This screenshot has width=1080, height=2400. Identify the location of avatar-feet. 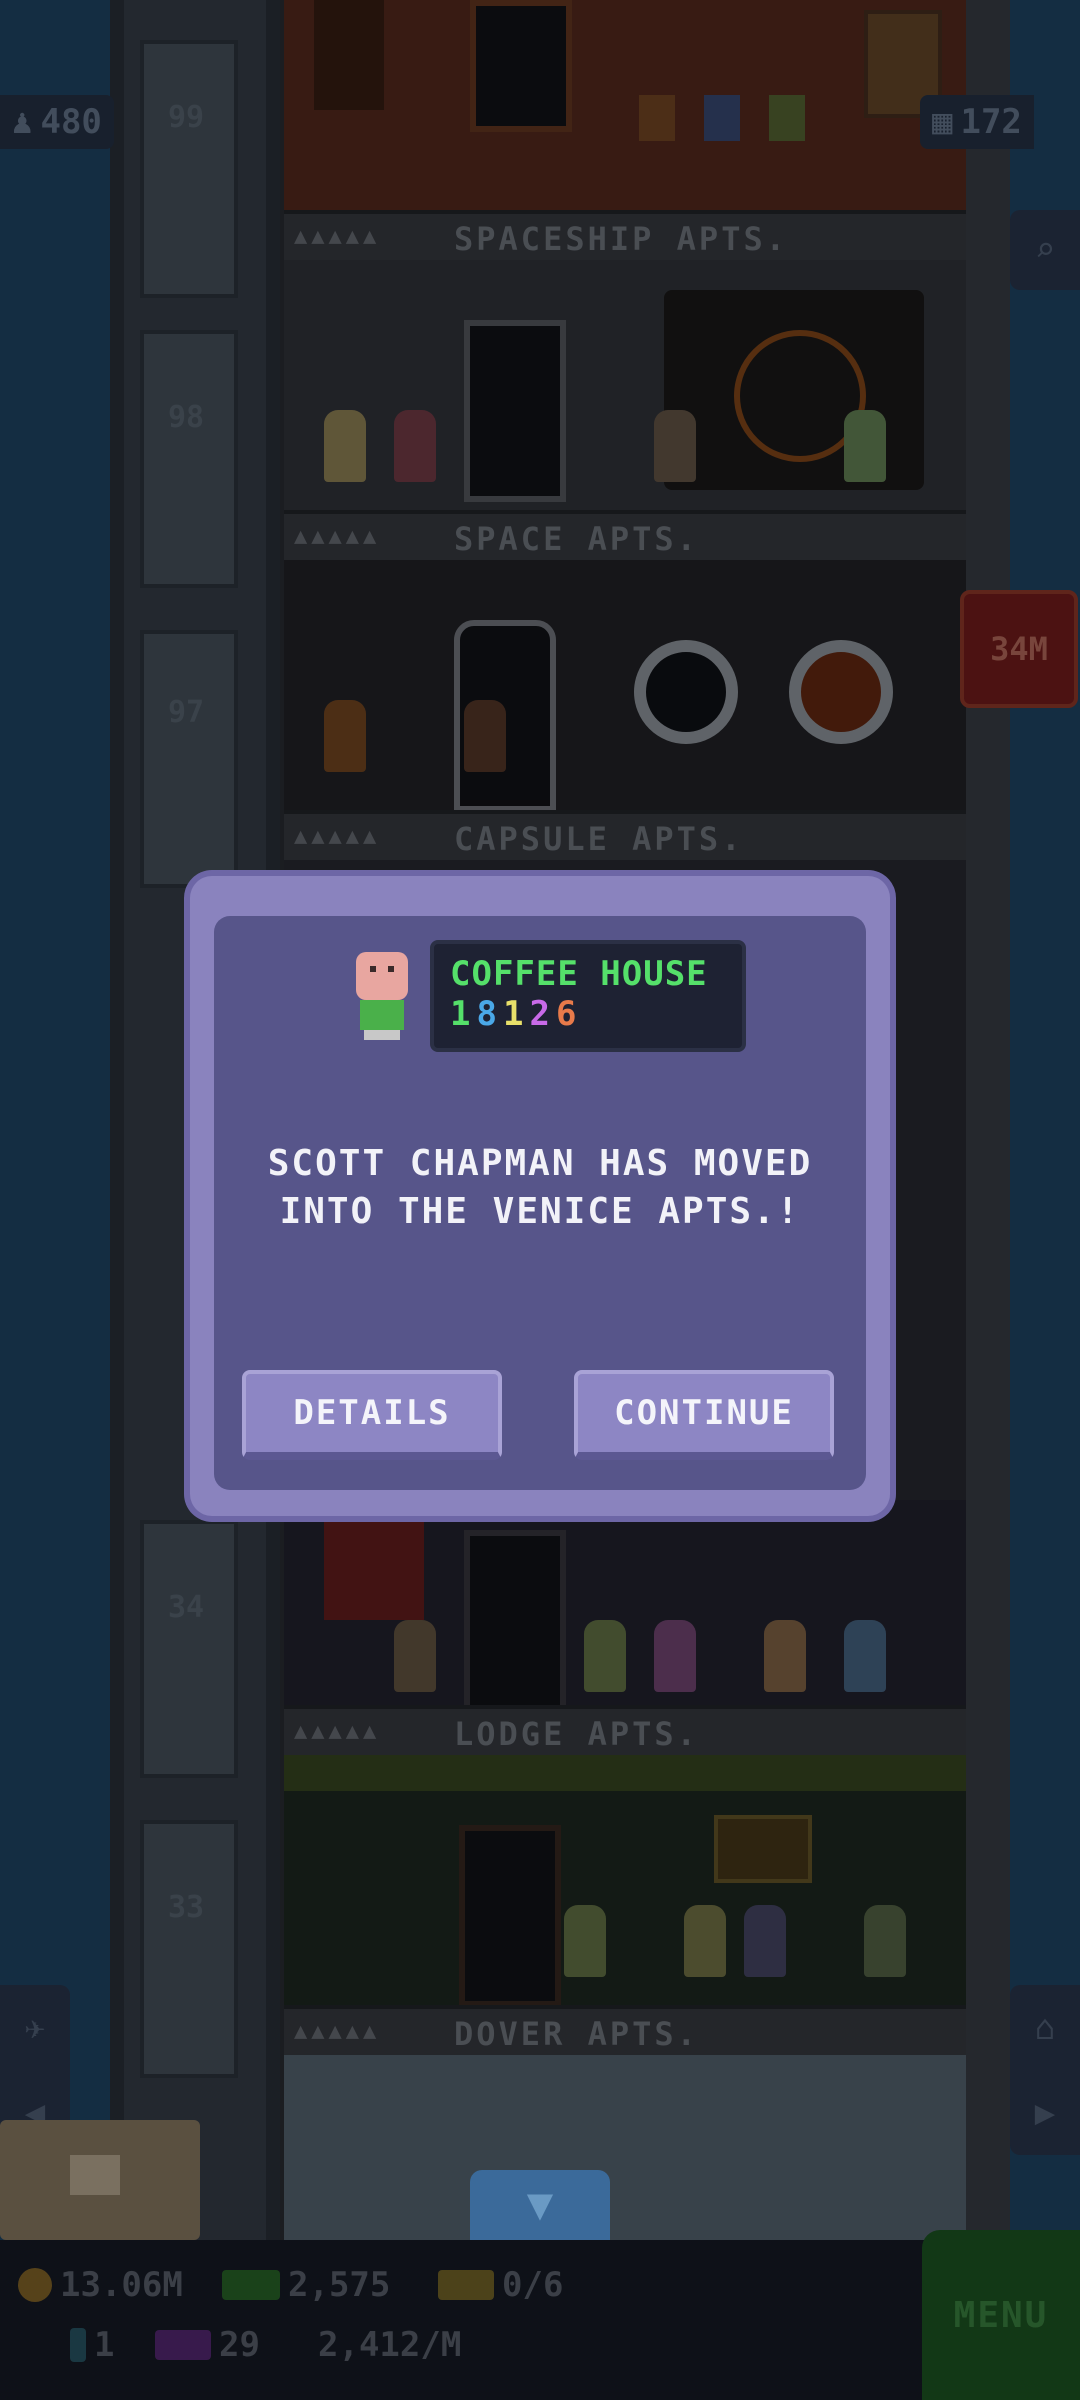
(382, 1035).